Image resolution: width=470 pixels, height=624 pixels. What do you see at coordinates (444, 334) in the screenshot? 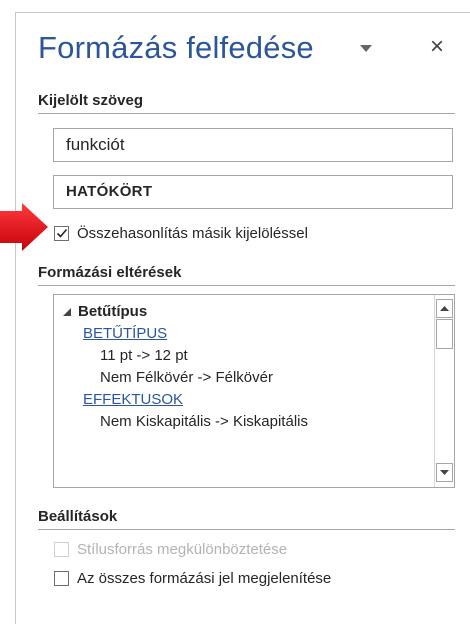
I see `scroll-thumb` at bounding box center [444, 334].